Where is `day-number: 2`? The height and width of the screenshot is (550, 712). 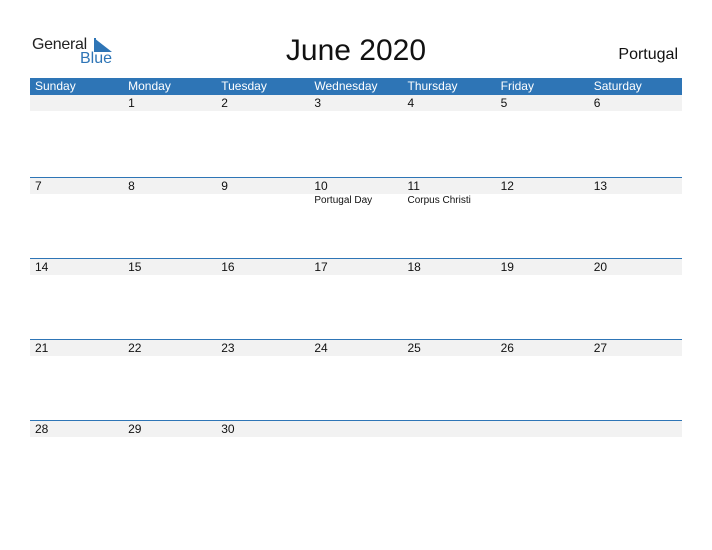
day-number: 2 is located at coordinates (224, 103).